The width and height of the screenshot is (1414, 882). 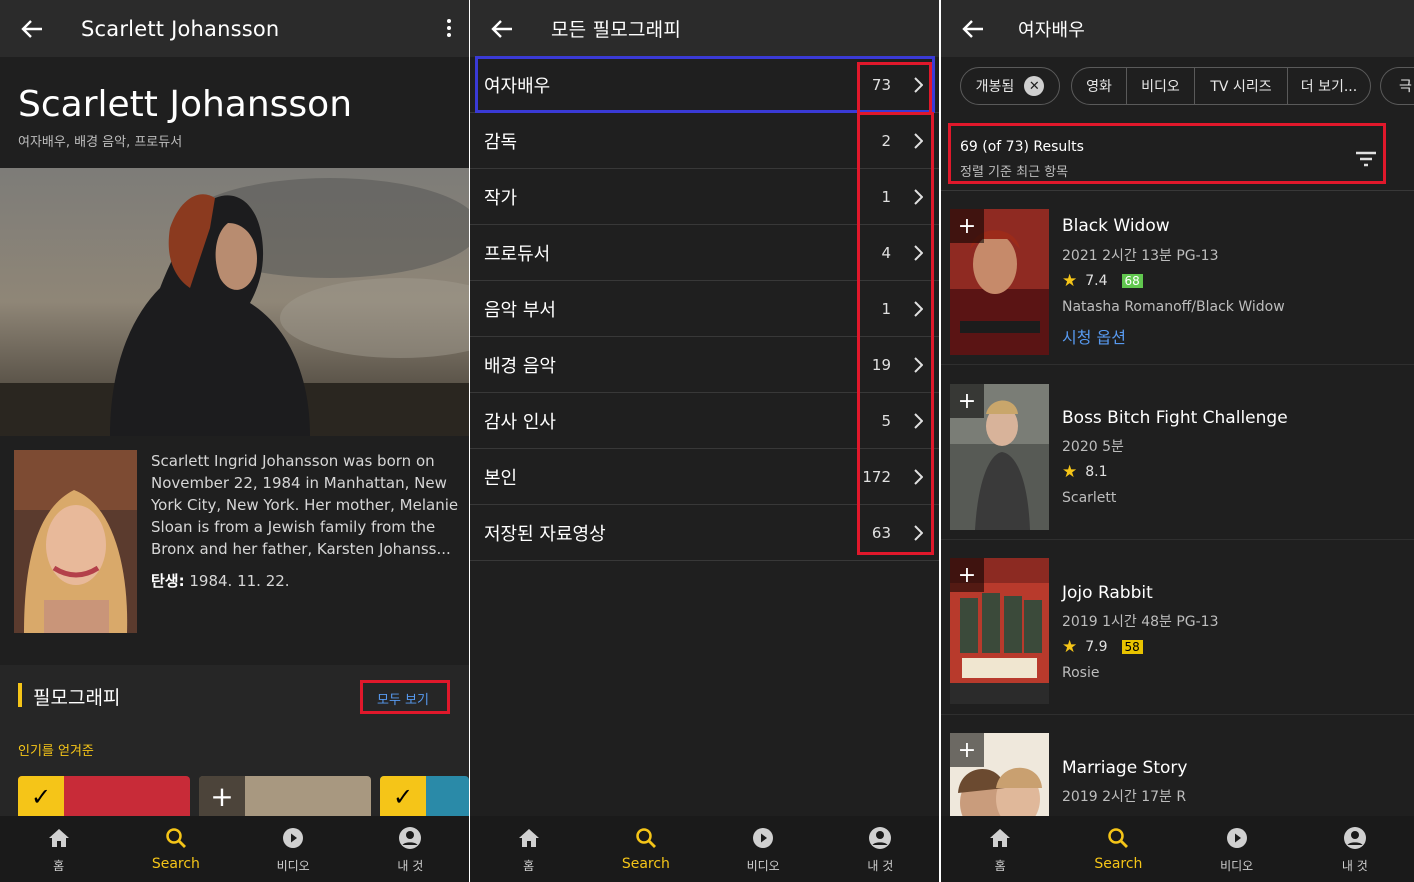 What do you see at coordinates (237, 581) in the screenshot?
I see `birth-value: 1984. 11. 22.` at bounding box center [237, 581].